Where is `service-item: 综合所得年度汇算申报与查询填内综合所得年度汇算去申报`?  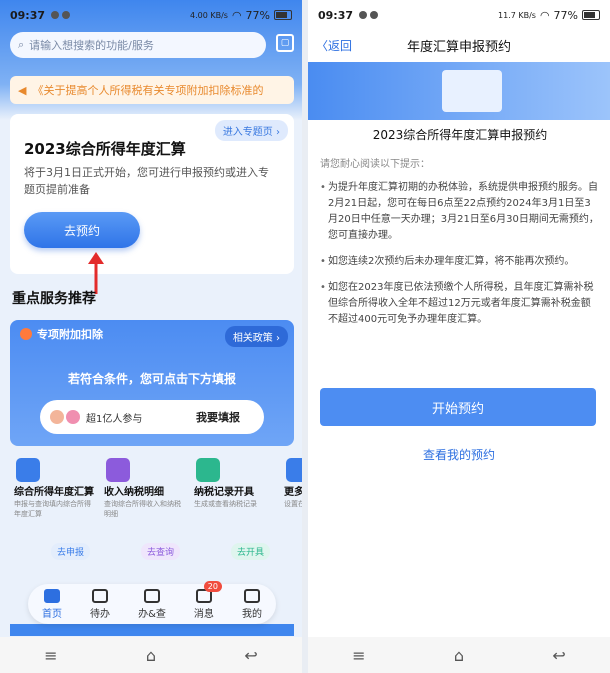
service-item: 综合所得年度汇算申报与查询填内综合所得年度汇算去申报 is located at coordinates (53, 510).